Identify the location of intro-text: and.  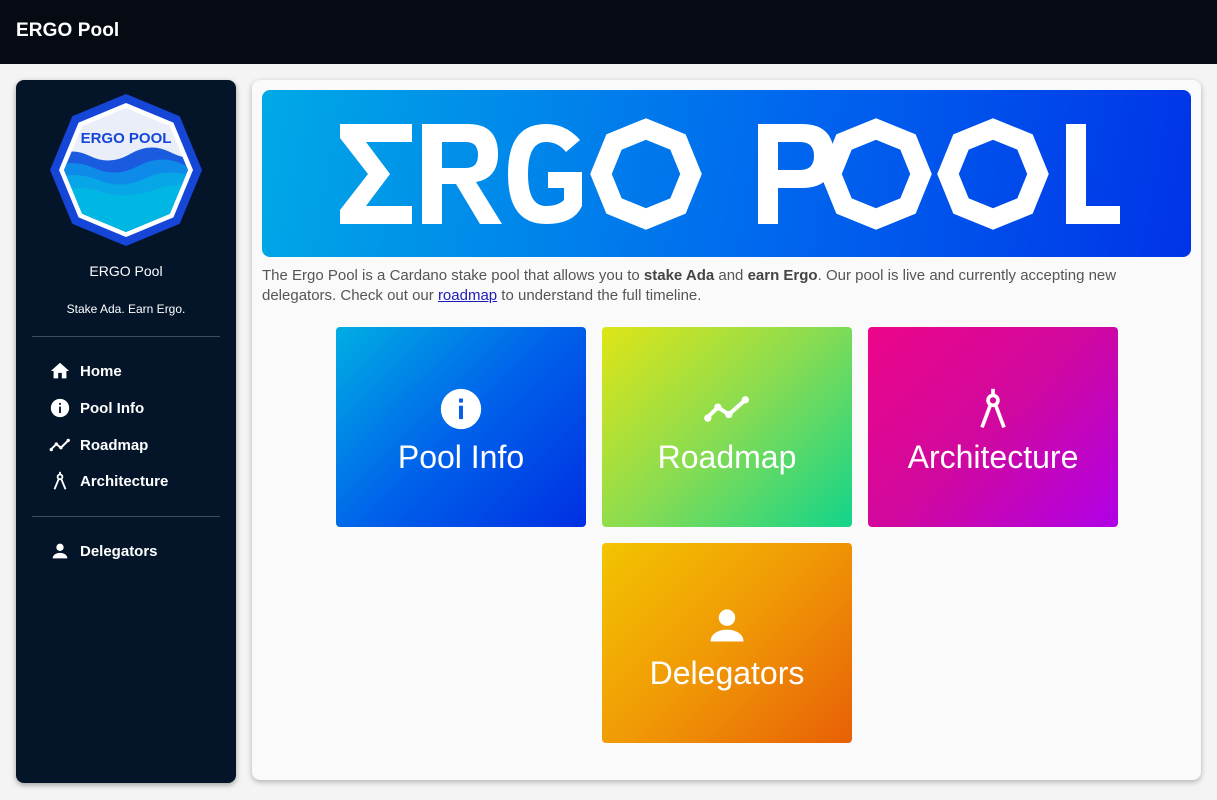
(731, 275).